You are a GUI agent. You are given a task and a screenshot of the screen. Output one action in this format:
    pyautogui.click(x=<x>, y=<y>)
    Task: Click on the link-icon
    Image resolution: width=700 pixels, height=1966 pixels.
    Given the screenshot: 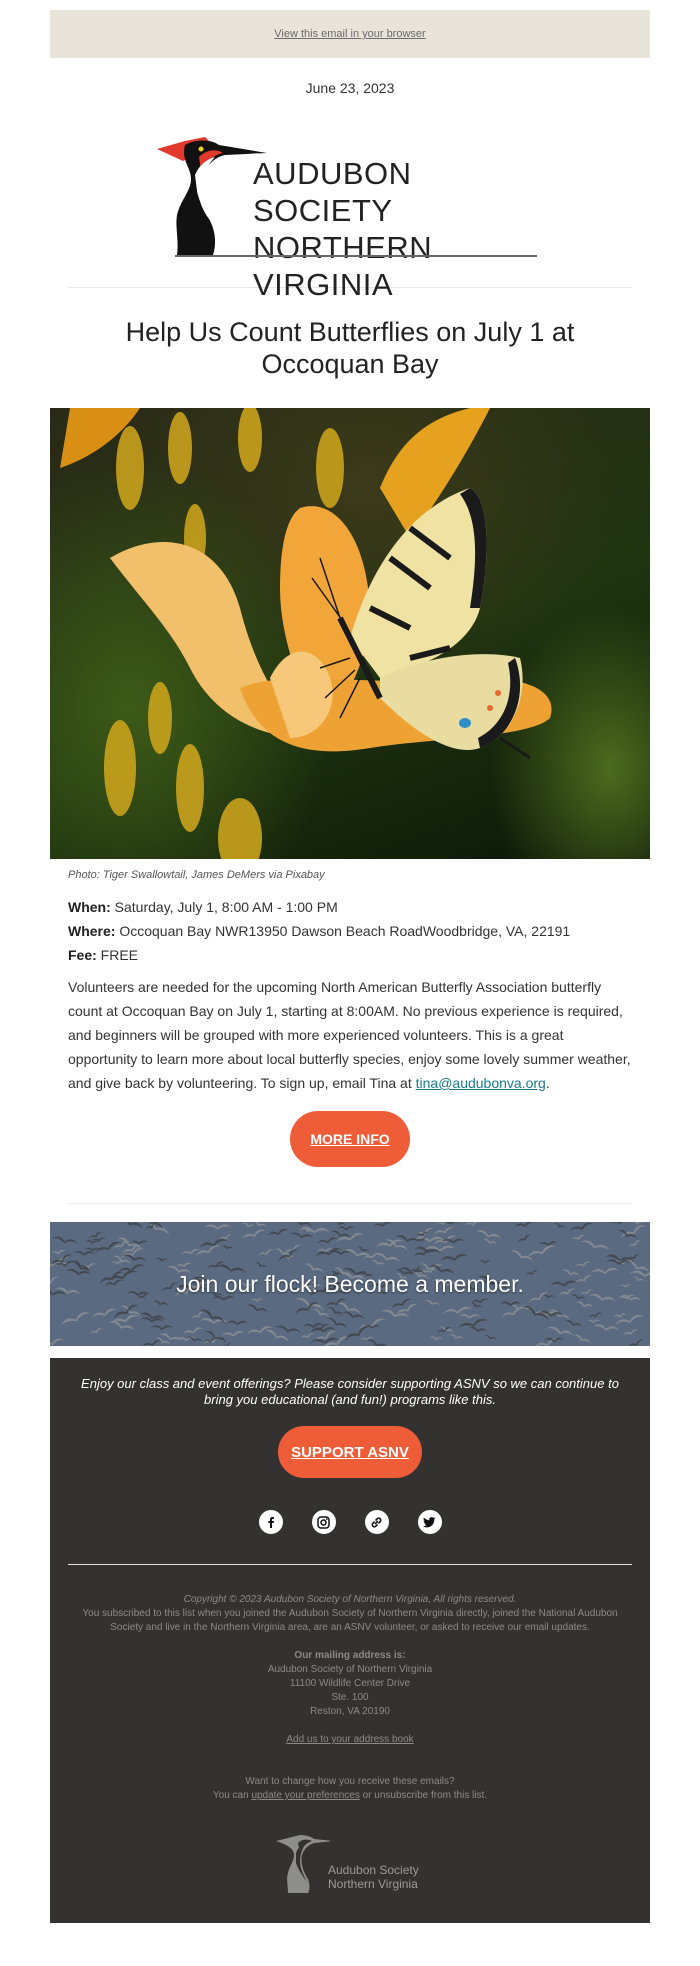 What is the action you would take?
    pyautogui.click(x=376, y=1522)
    